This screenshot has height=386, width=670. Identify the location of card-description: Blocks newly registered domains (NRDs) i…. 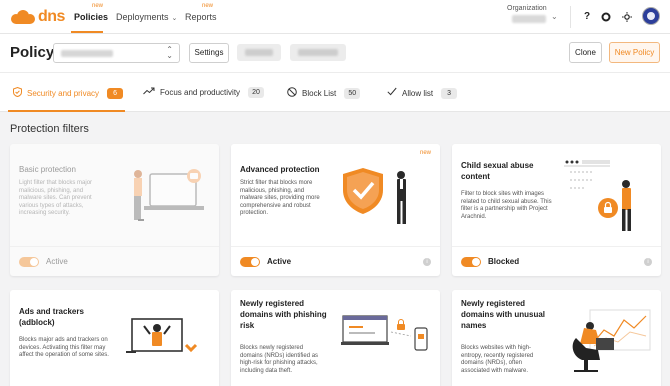
(279, 359).